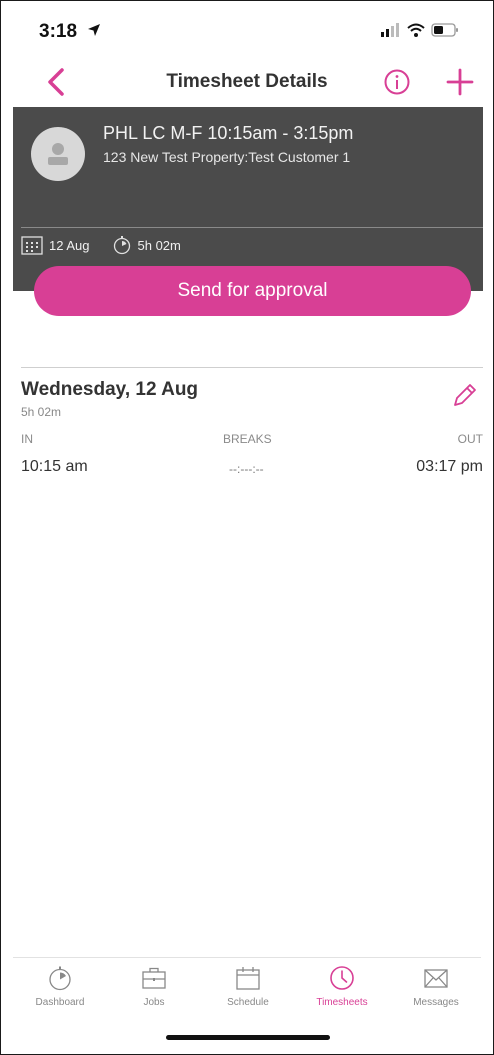 This screenshot has width=494, height=1055. What do you see at coordinates (69, 245) in the screenshot?
I see `job-date: 12 Aug` at bounding box center [69, 245].